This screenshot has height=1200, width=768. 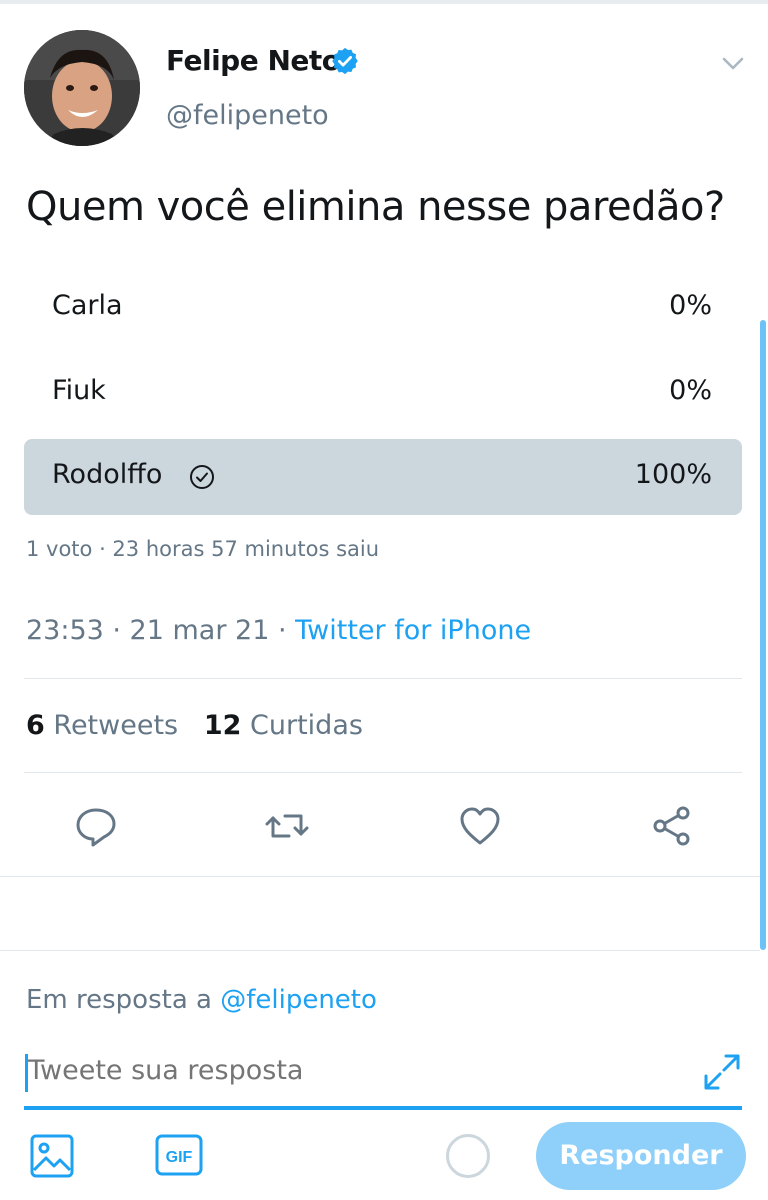 What do you see at coordinates (384, 2) in the screenshot?
I see `top-border` at bounding box center [384, 2].